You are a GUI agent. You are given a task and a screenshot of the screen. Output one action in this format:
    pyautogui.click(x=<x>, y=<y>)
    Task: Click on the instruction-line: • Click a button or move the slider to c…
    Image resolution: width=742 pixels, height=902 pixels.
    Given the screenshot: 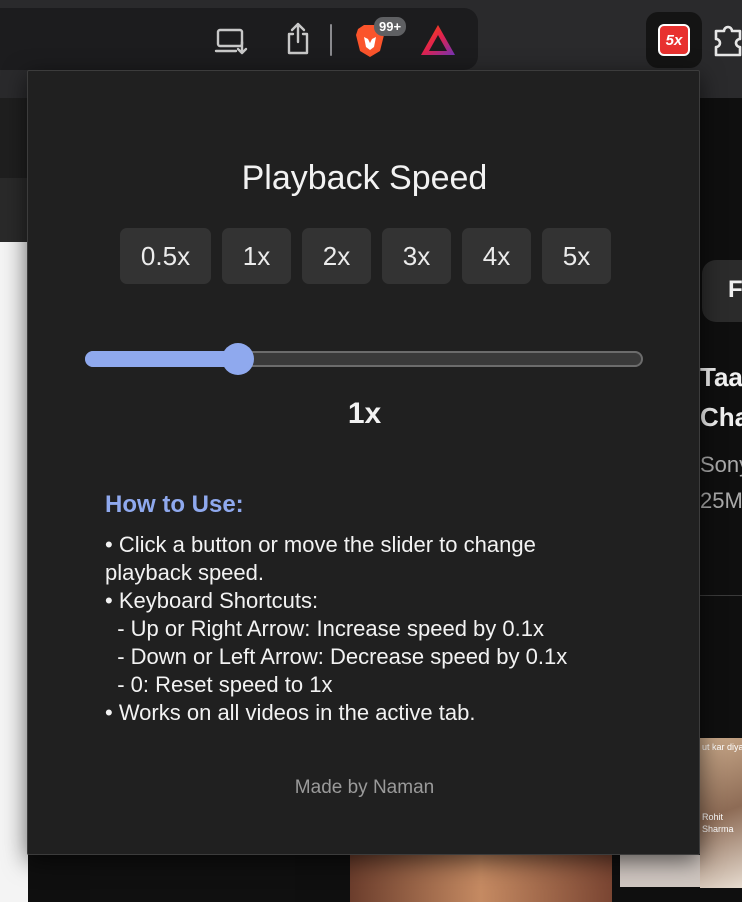 What is the action you would take?
    pyautogui.click(x=320, y=544)
    